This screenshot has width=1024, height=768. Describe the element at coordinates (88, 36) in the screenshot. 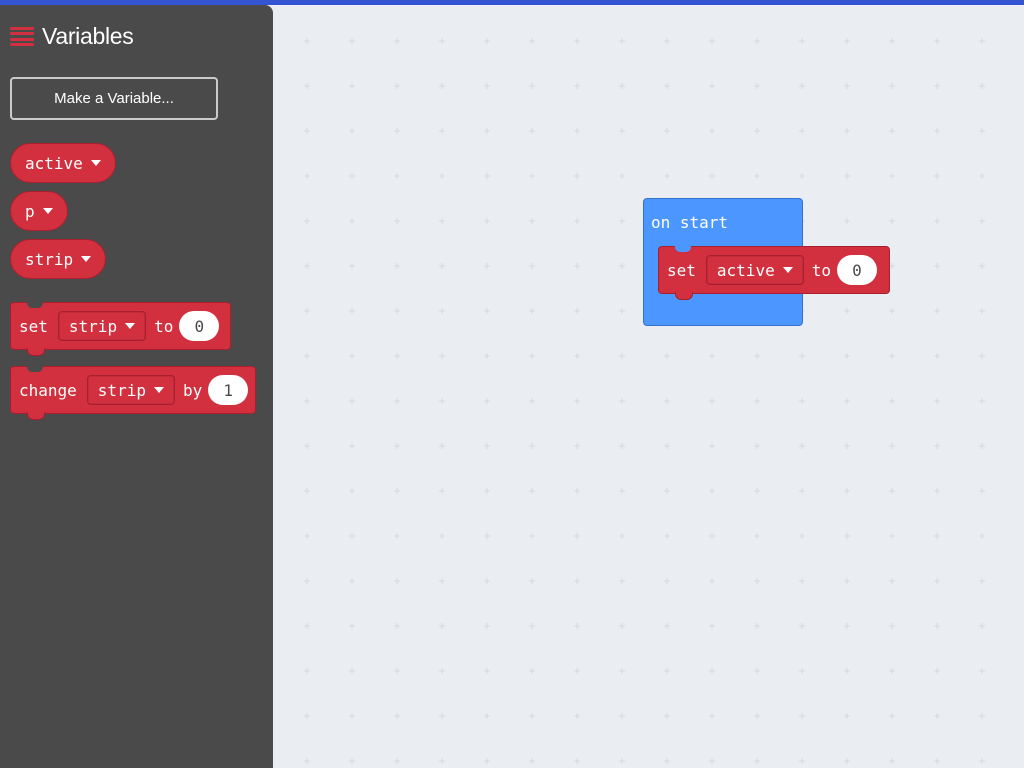

I see `flyout-title: Variables` at that location.